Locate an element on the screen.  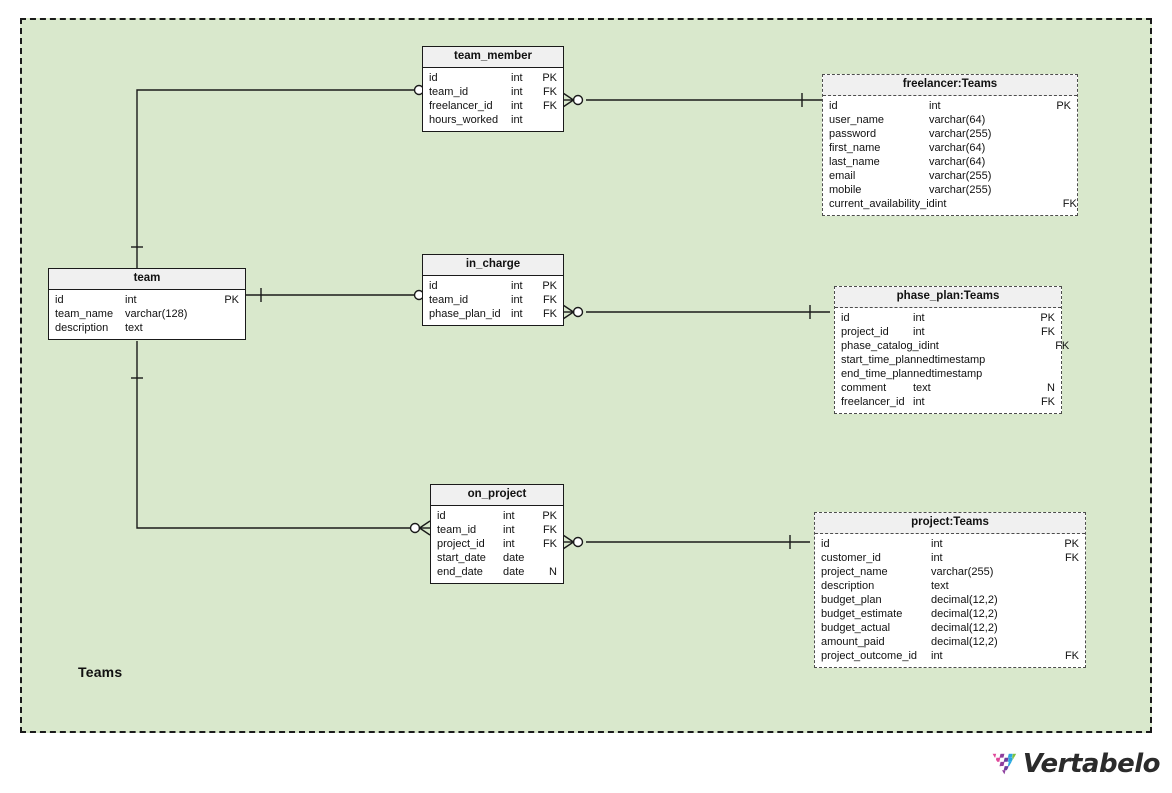
attribute-name: last_name is located at coordinates (854, 162).